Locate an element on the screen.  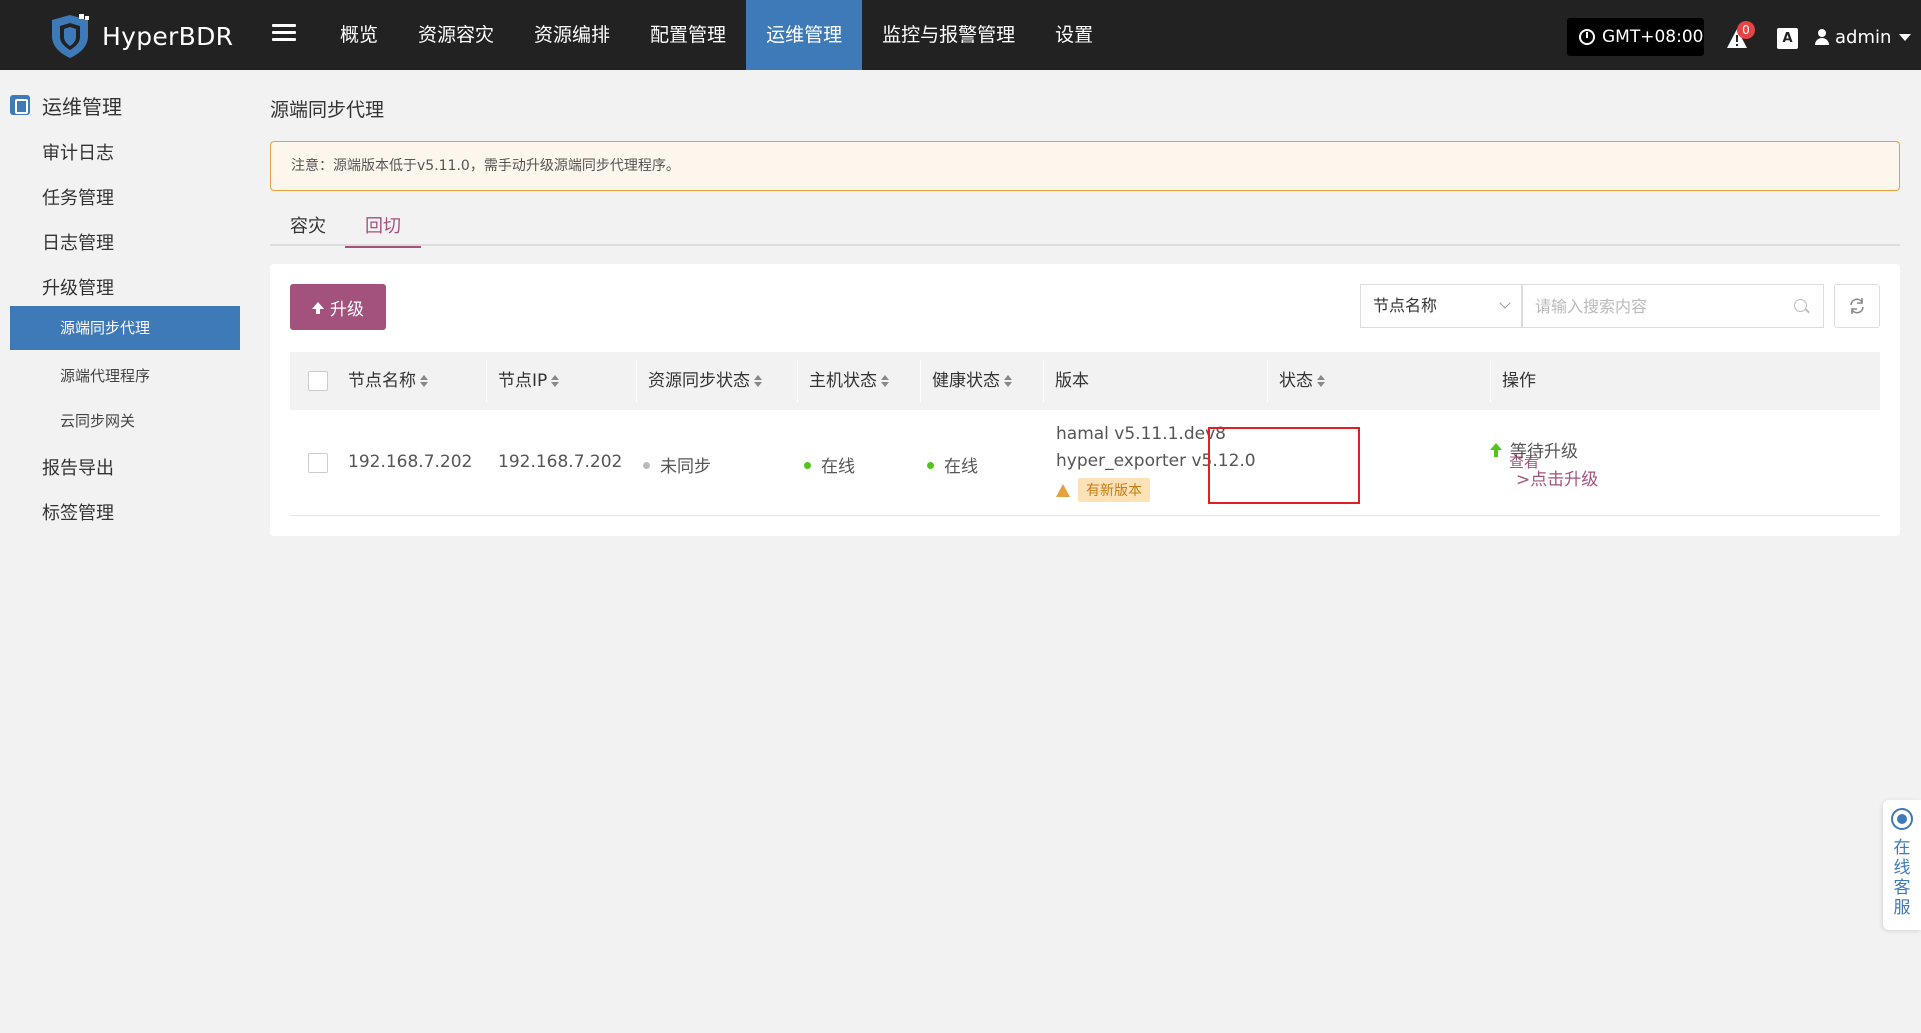
cell-host-status: 在线 is located at coordinates (829, 464).